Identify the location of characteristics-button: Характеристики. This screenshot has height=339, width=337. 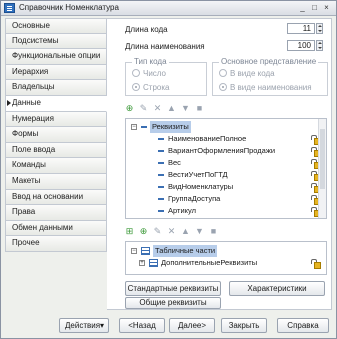
(277, 288).